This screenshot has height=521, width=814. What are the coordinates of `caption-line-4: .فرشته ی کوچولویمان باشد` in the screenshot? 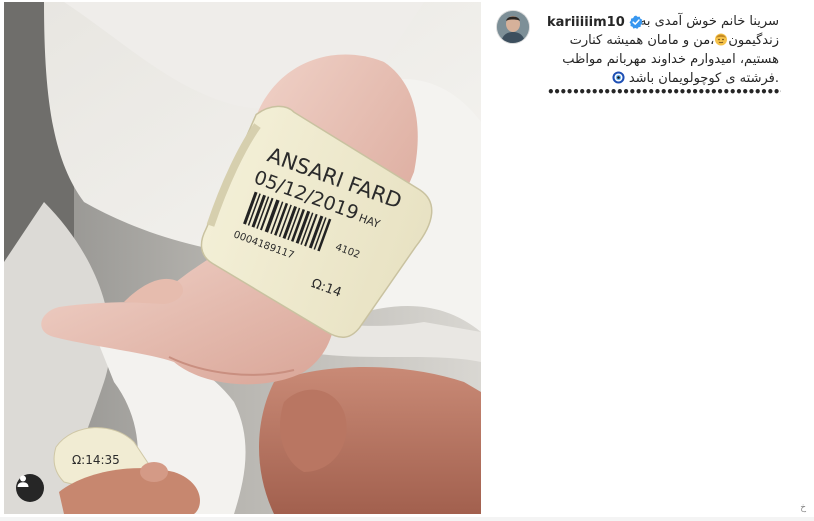 It's located at (703, 78).